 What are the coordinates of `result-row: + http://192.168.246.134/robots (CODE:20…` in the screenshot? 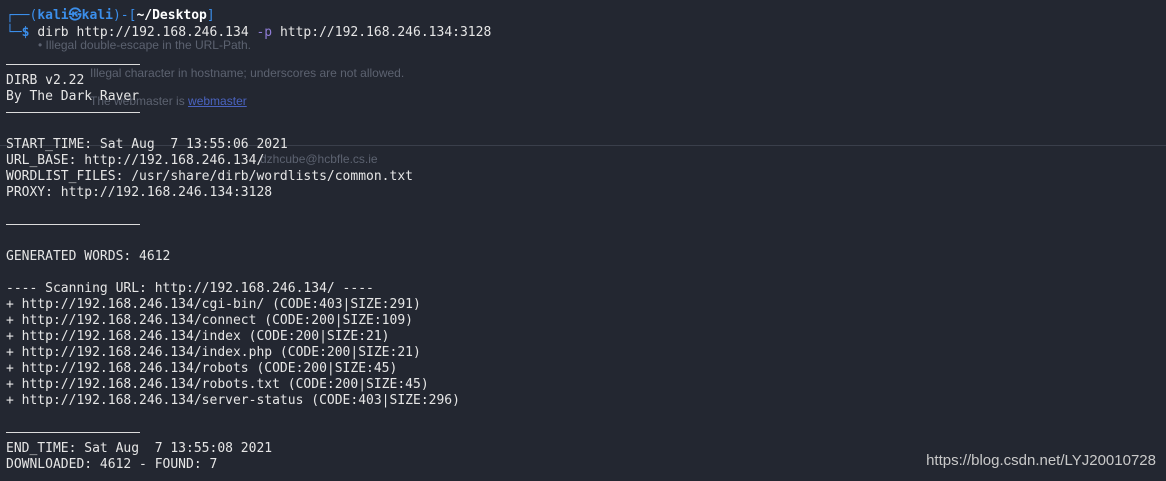 It's located at (202, 368).